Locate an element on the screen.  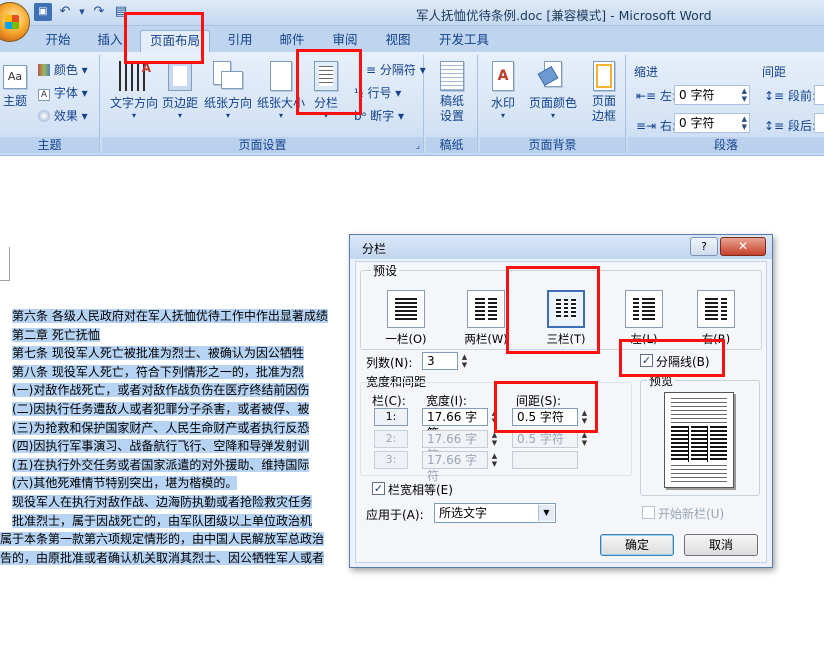
tab-developer: 开发工具 is located at coordinates (464, 41).